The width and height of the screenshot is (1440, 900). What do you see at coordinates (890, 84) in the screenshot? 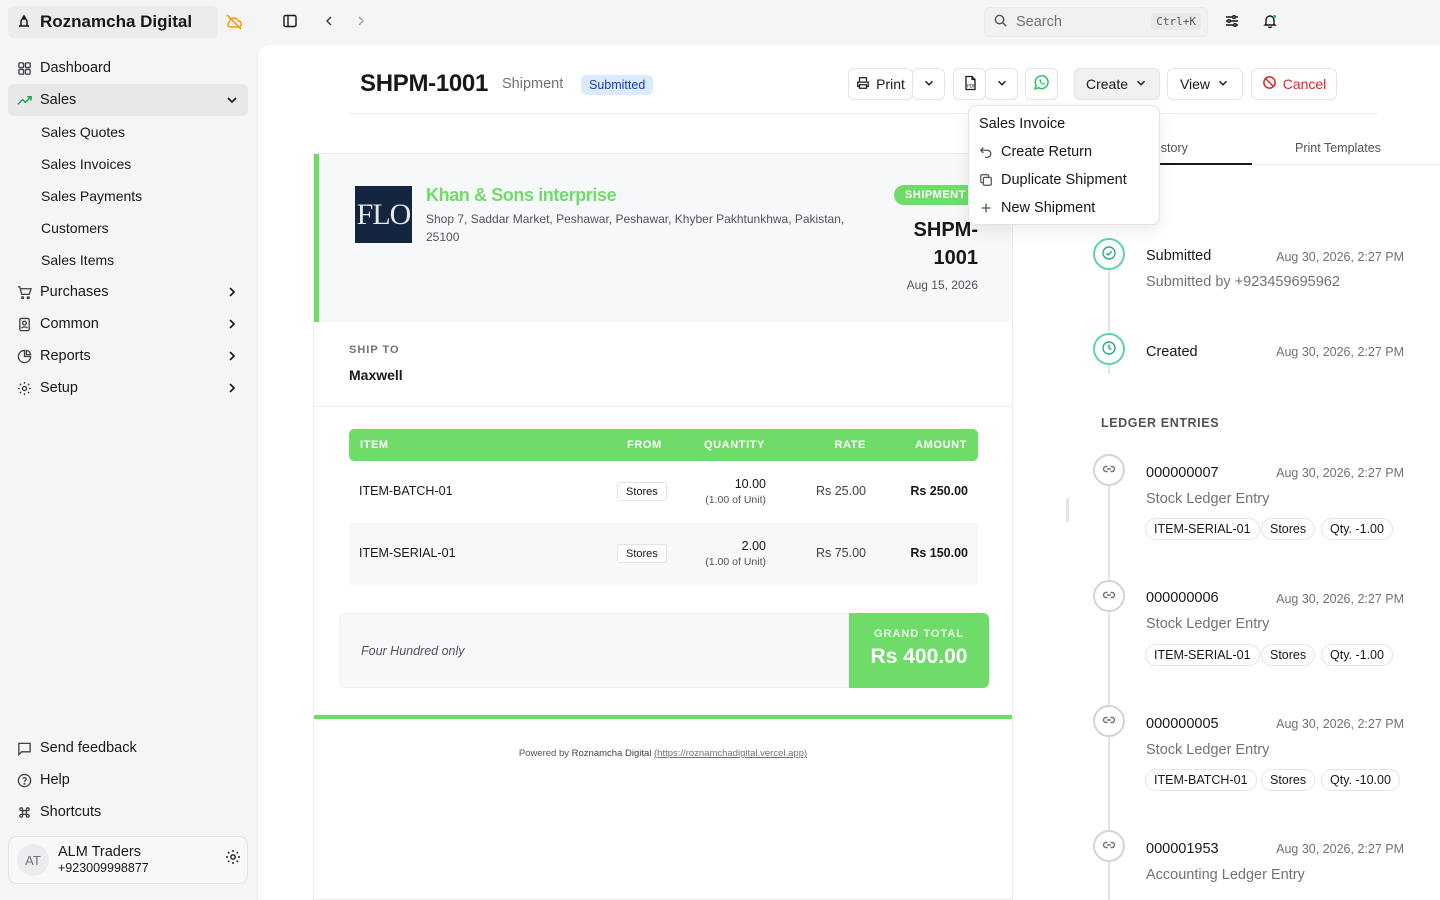
I see `print-label: Print` at bounding box center [890, 84].